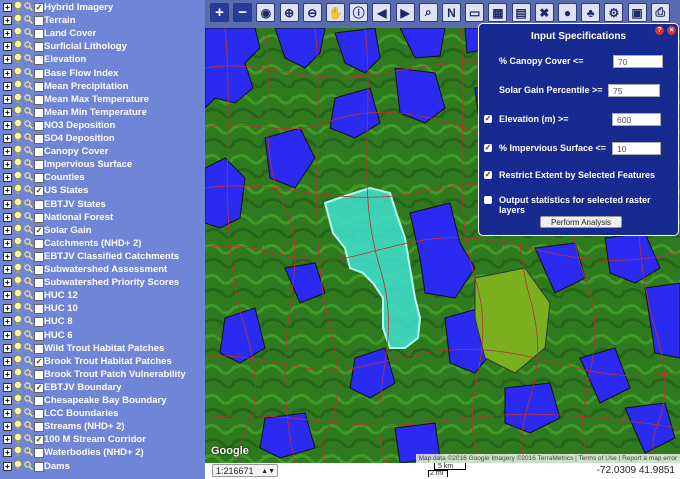 Image resolution: width=680 pixels, height=479 pixels. Describe the element at coordinates (243, 12) in the screenshot. I see `zoom-out-icon: −` at that location.